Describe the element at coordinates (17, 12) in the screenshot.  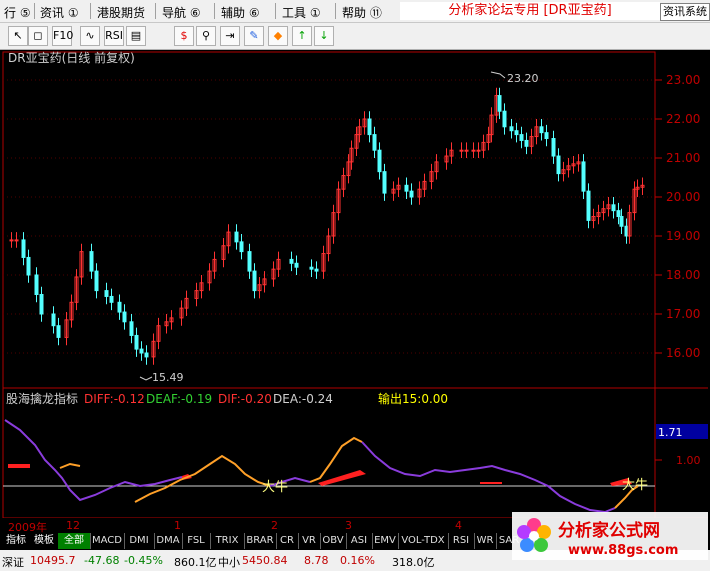
I see `menu-item-trade: 行 ⑤` at that location.